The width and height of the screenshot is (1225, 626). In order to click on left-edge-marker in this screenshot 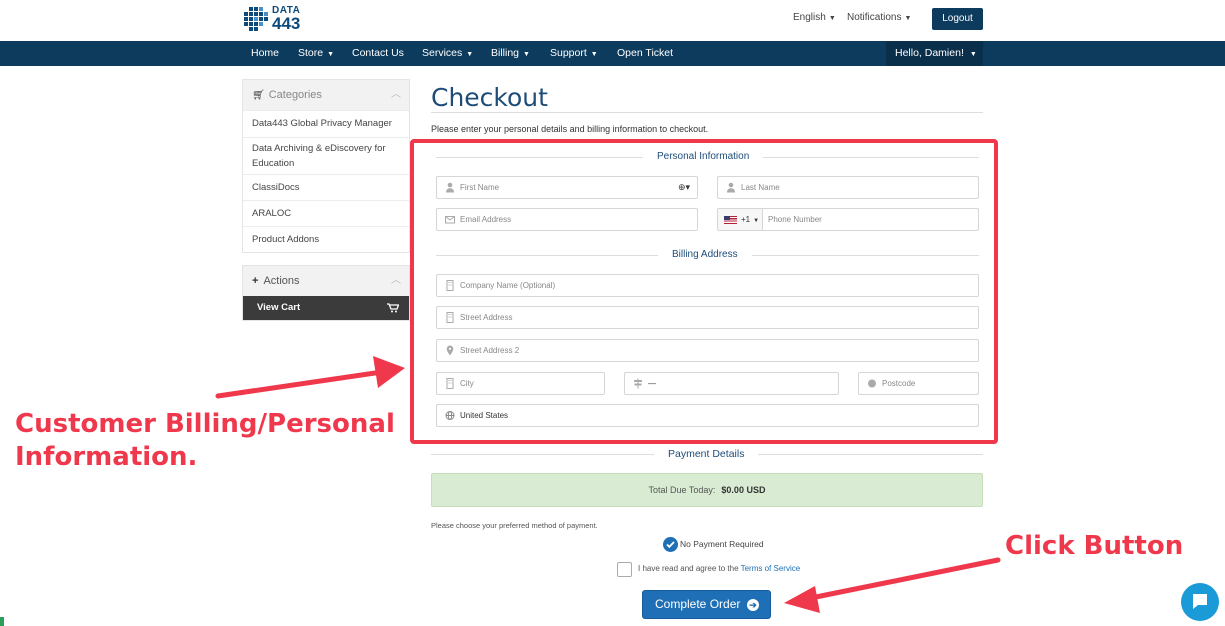, I will do `click(2, 621)`.